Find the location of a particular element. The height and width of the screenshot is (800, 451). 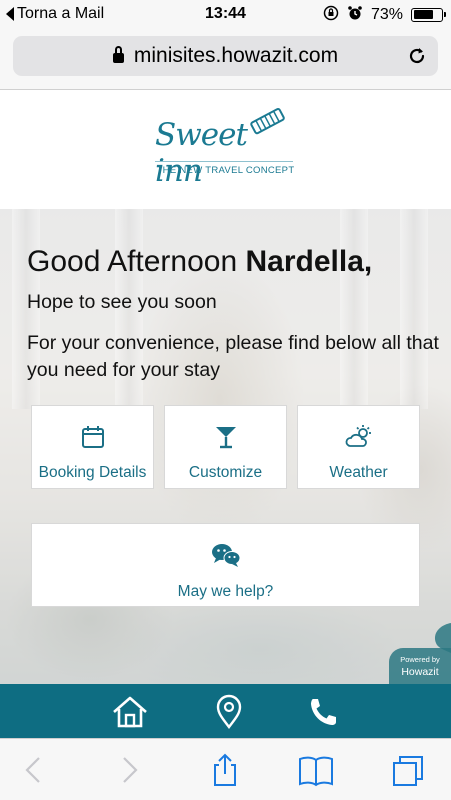

calendar-icon is located at coordinates (92, 437).